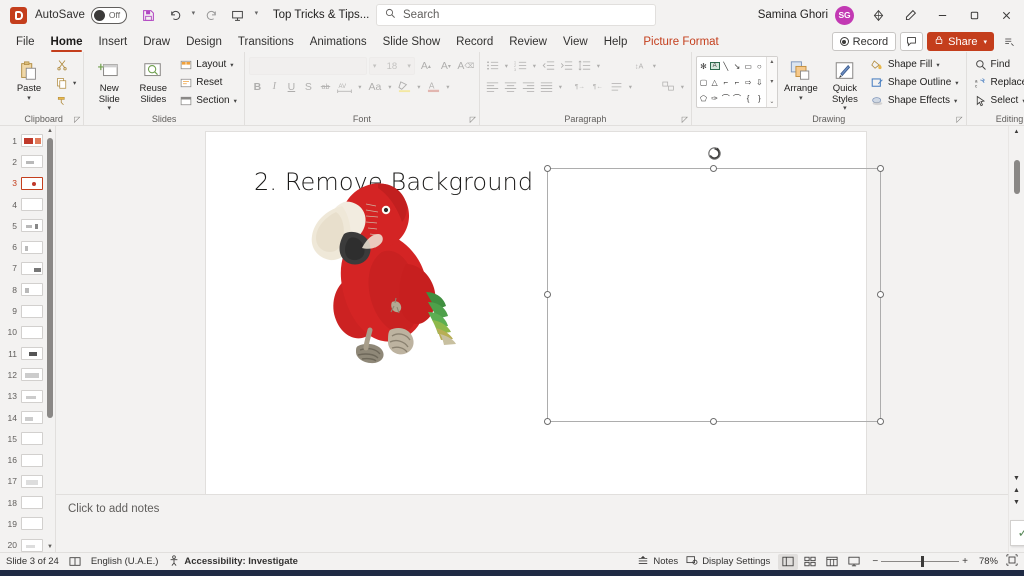 The width and height of the screenshot is (1024, 576). I want to click on zoom-in-button: +, so click(965, 561).